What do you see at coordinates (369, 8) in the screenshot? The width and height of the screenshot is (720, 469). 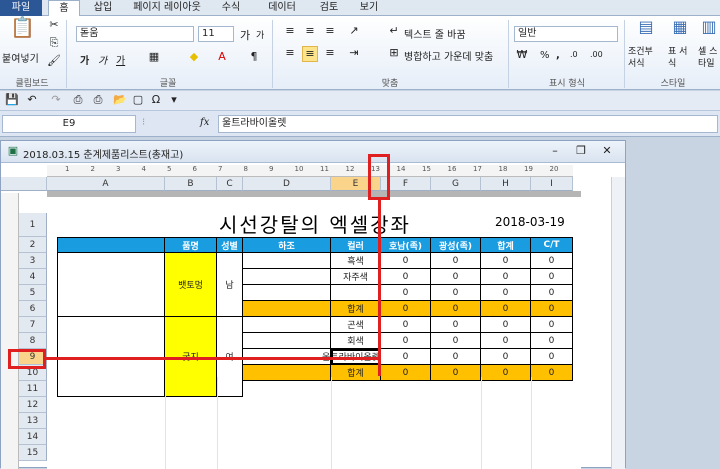 I see `tab-view: 보기` at bounding box center [369, 8].